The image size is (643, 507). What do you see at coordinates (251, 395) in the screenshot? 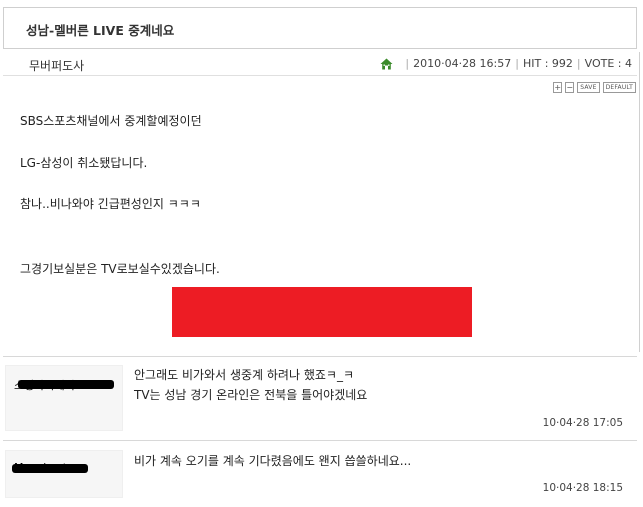
I see `comment-line: TV는 성남 경기 온라인은 전북을 틀어야겠네요` at bounding box center [251, 395].